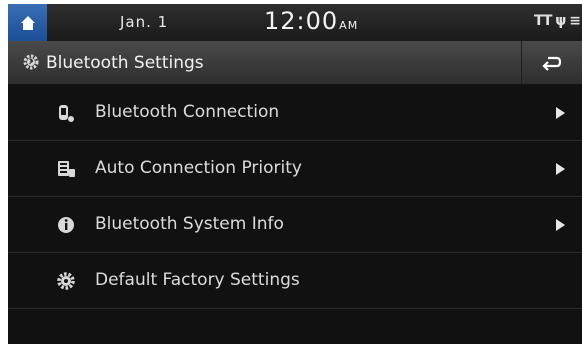 Image resolution: width=582 pixels, height=350 pixels. I want to click on back-button, so click(551, 62).